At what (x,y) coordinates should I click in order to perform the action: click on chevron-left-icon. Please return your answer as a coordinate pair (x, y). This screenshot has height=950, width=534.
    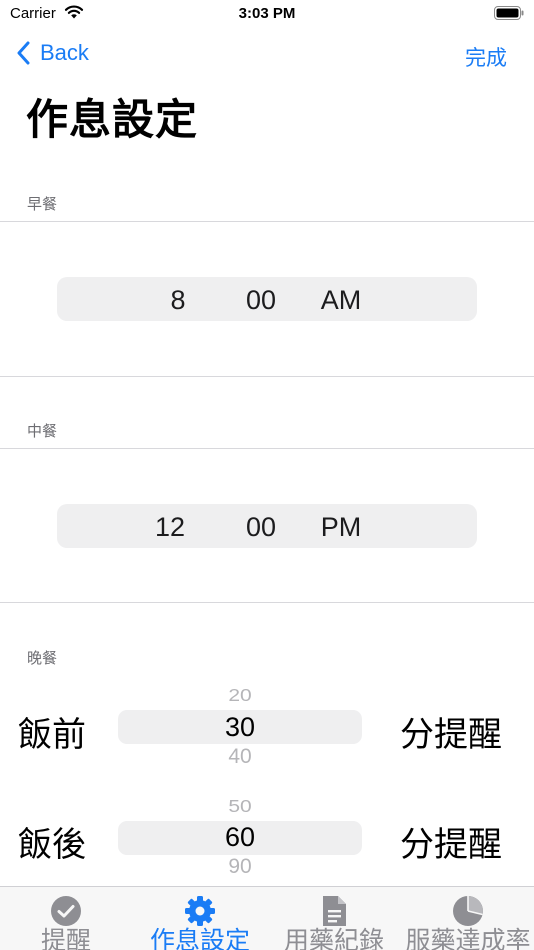
    Looking at the image, I should click on (23, 53).